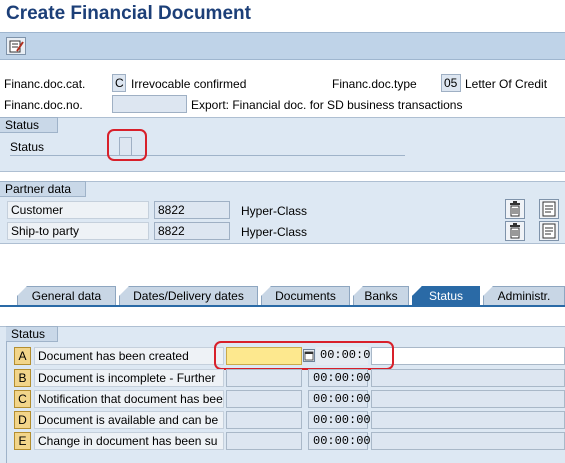 This screenshot has height=463, width=565. I want to click on delete-customer-button, so click(515, 209).